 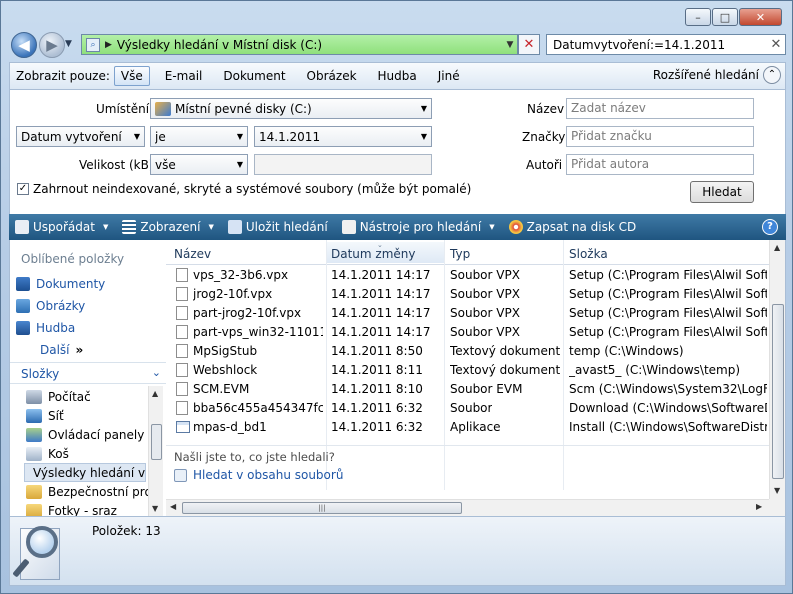 I want to click on file-date: 14.1.2011 14:17, so click(x=381, y=294).